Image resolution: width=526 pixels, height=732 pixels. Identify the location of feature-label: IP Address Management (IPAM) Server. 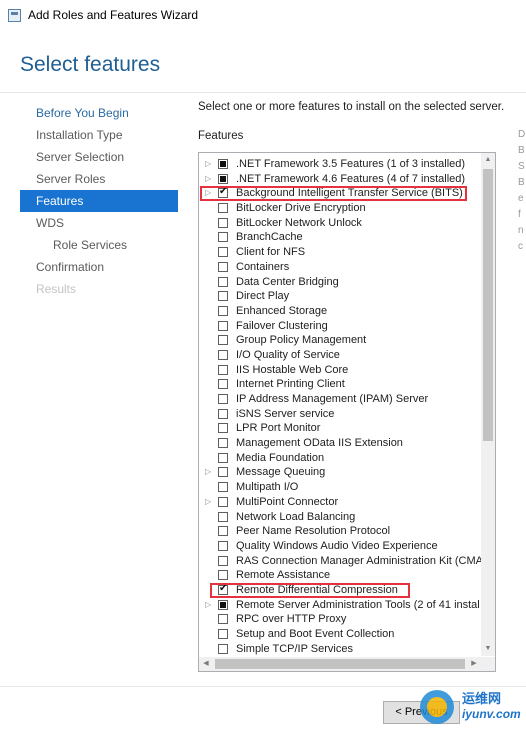
(332, 399).